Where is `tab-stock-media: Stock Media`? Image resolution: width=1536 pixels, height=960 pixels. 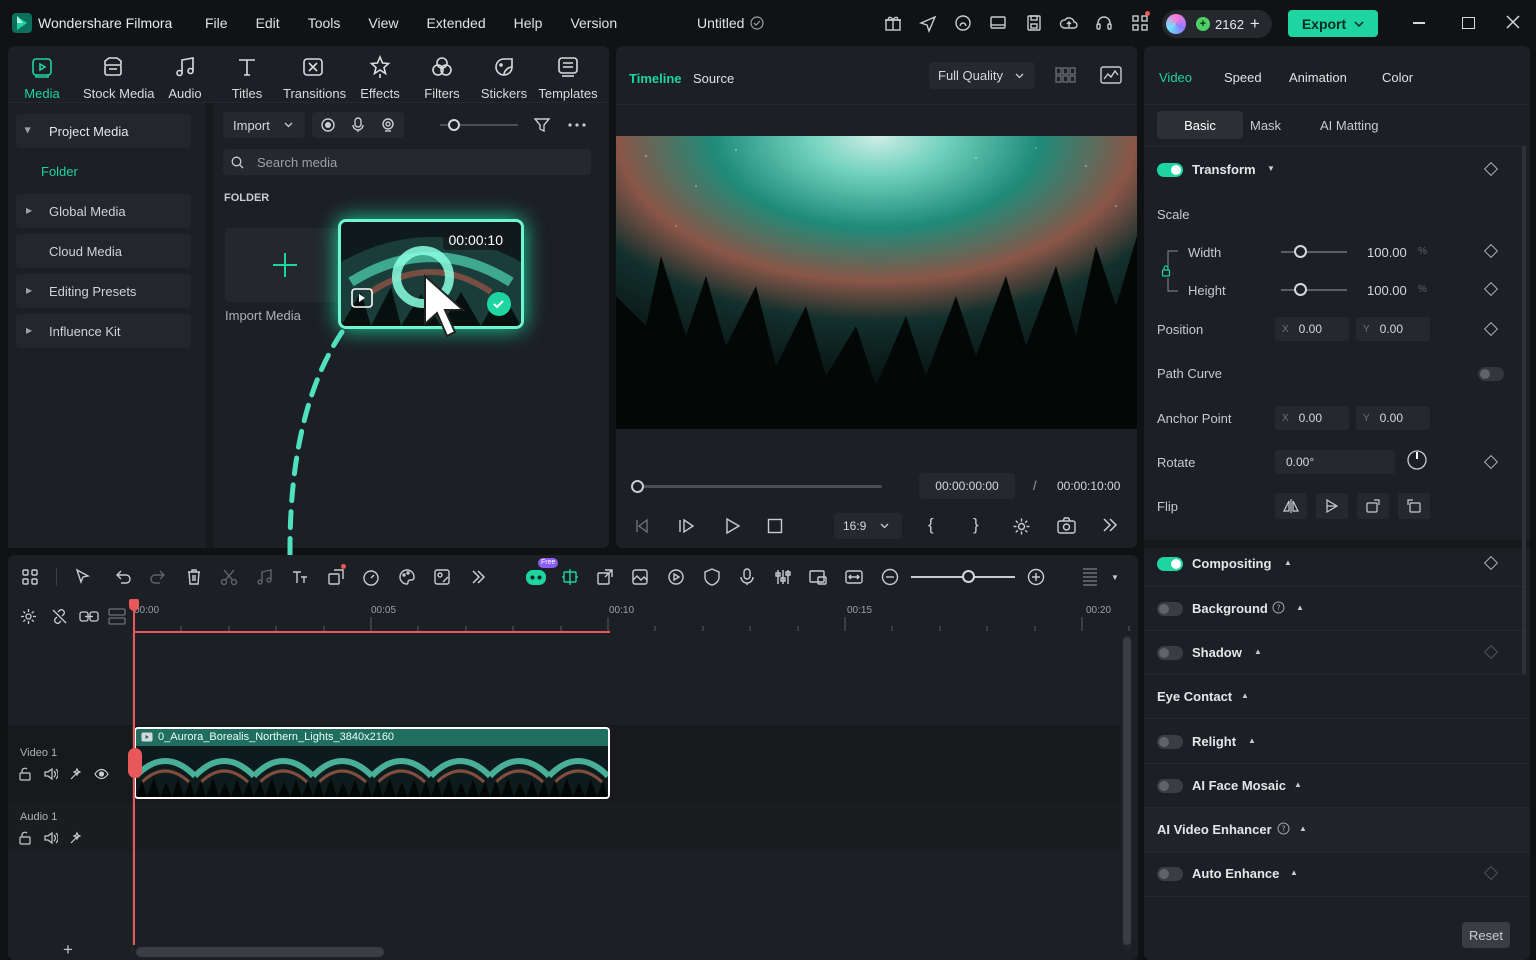 tab-stock-media: Stock Media is located at coordinates (119, 77).